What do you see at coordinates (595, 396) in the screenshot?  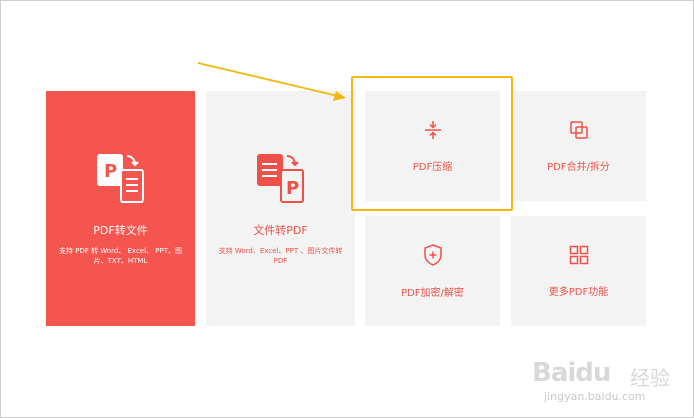 I see `watermark-url: jingyan.baidu.com` at bounding box center [595, 396].